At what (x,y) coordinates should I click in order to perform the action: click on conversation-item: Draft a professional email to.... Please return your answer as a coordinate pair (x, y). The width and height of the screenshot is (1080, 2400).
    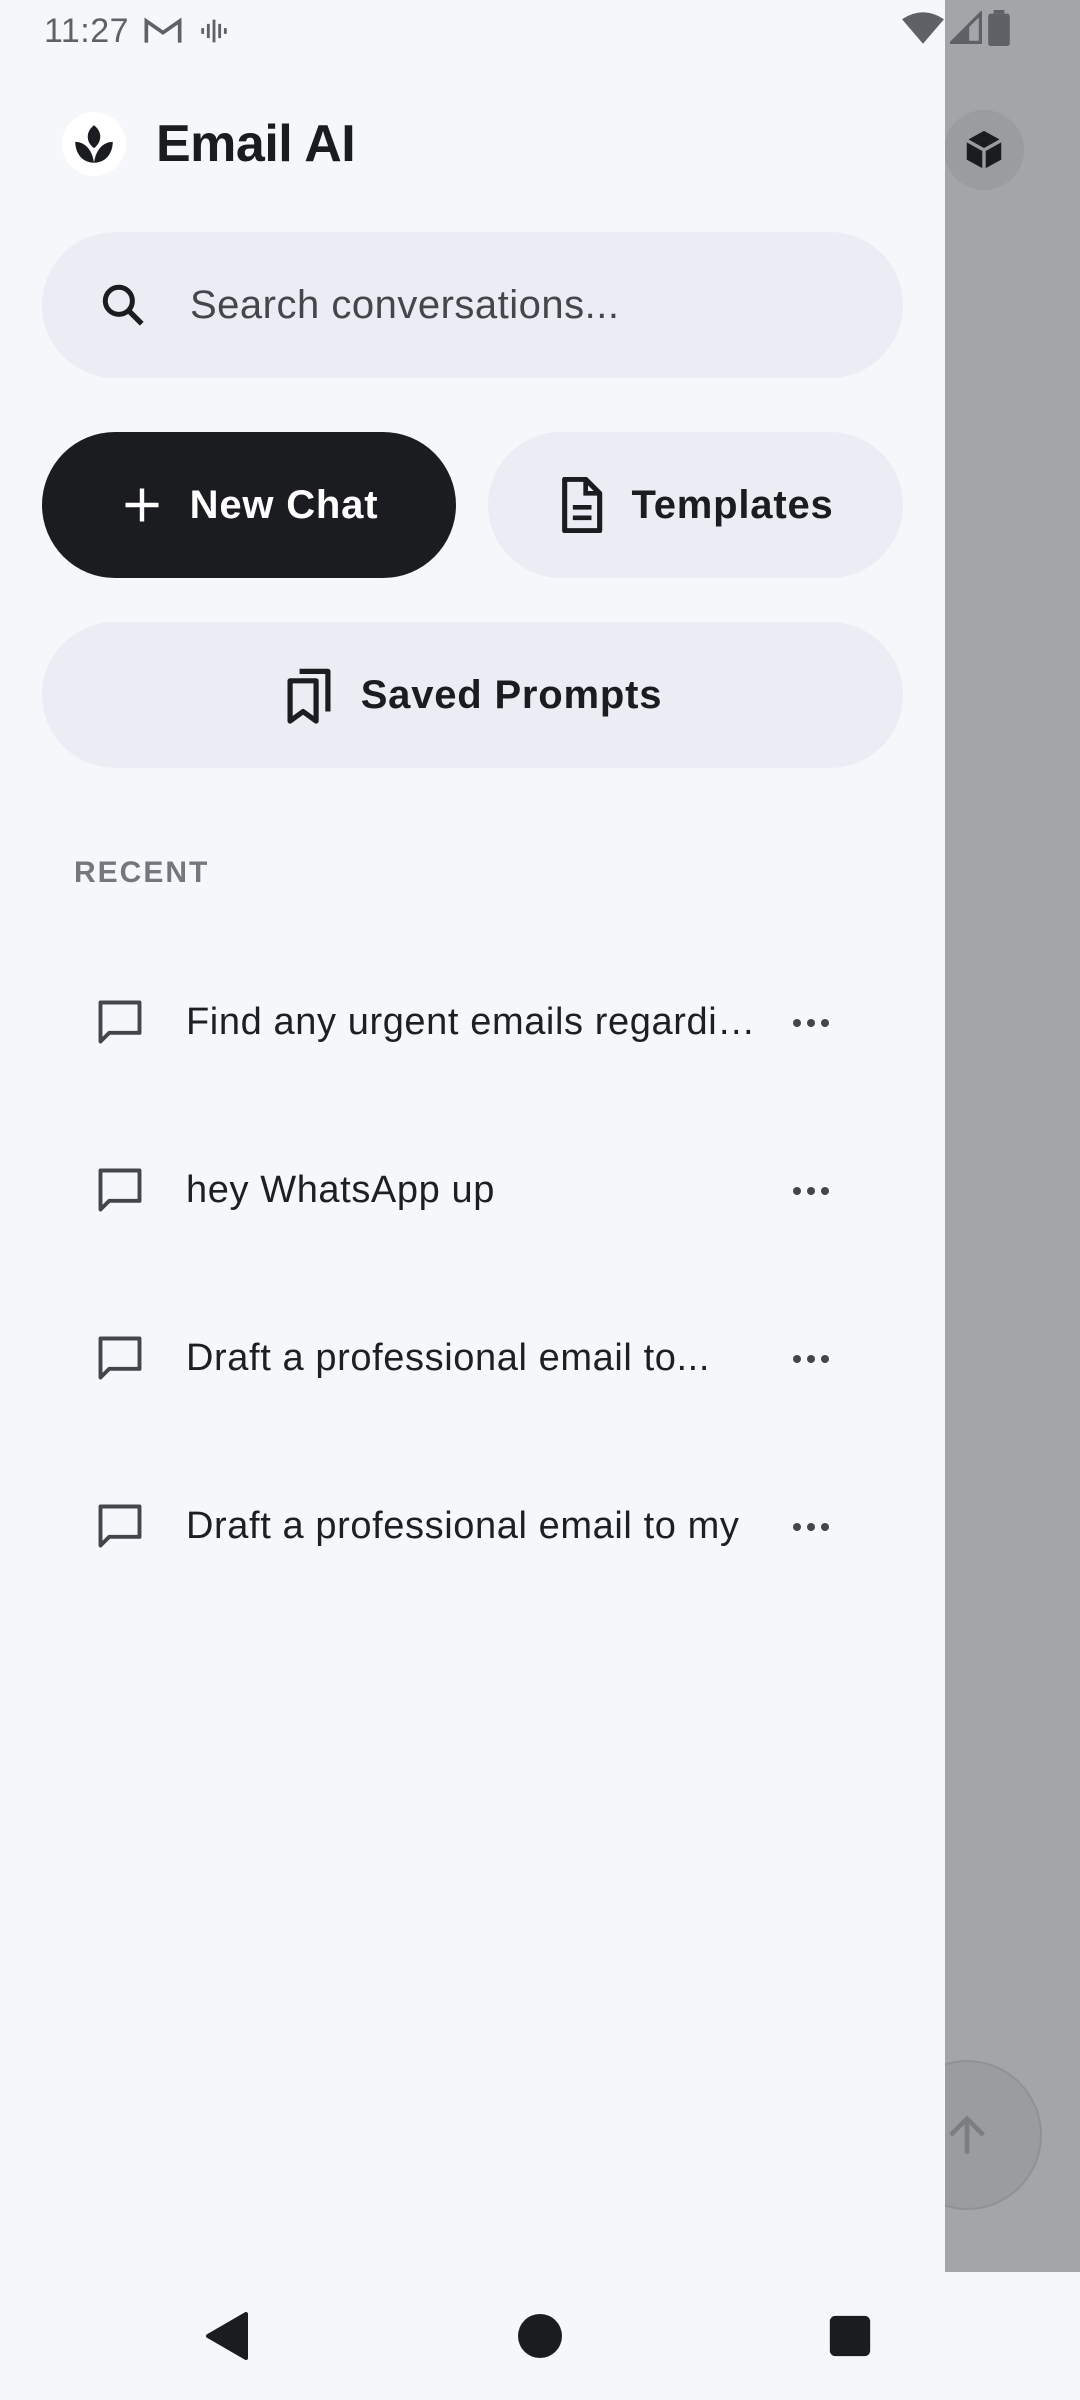
    Looking at the image, I should click on (460, 1358).